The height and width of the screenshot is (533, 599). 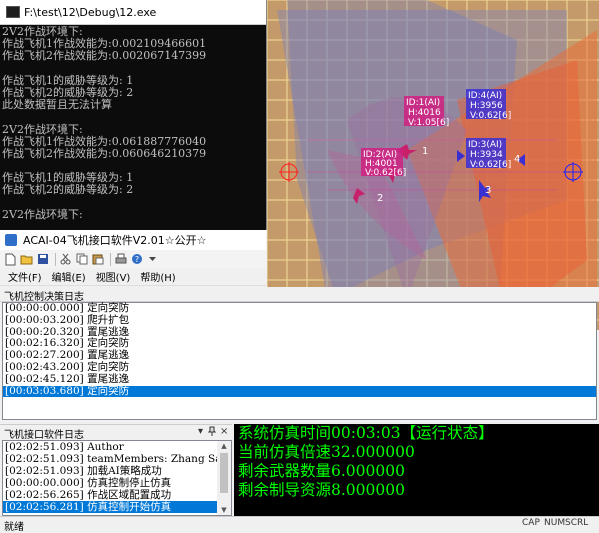 What do you see at coordinates (112, 483) in the screenshot?
I see `interface-log-row: [00:00:00.000] 仿真控制停止仿真` at bounding box center [112, 483].